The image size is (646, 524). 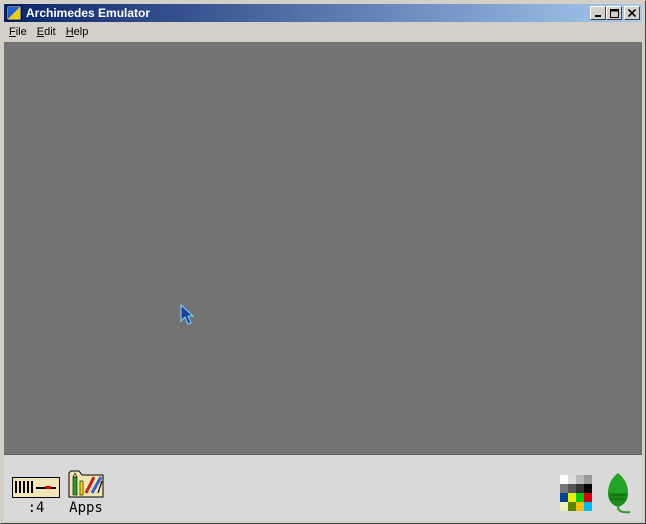 What do you see at coordinates (323, 487) in the screenshot?
I see `icon-bar: :4 Apps` at bounding box center [323, 487].